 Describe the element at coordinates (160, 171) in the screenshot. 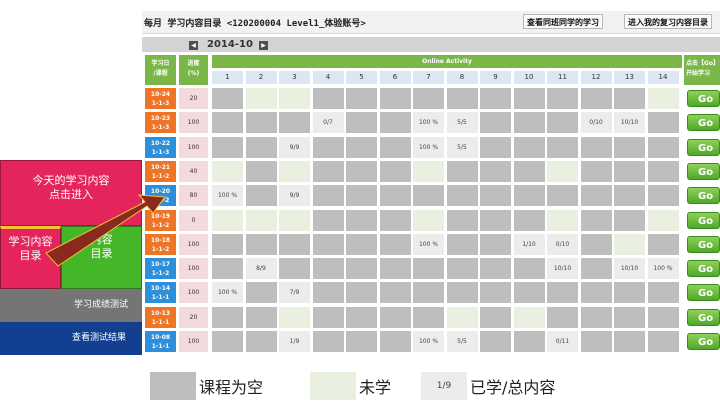

I see `row-date-badge: 10-21 1-1-2` at that location.